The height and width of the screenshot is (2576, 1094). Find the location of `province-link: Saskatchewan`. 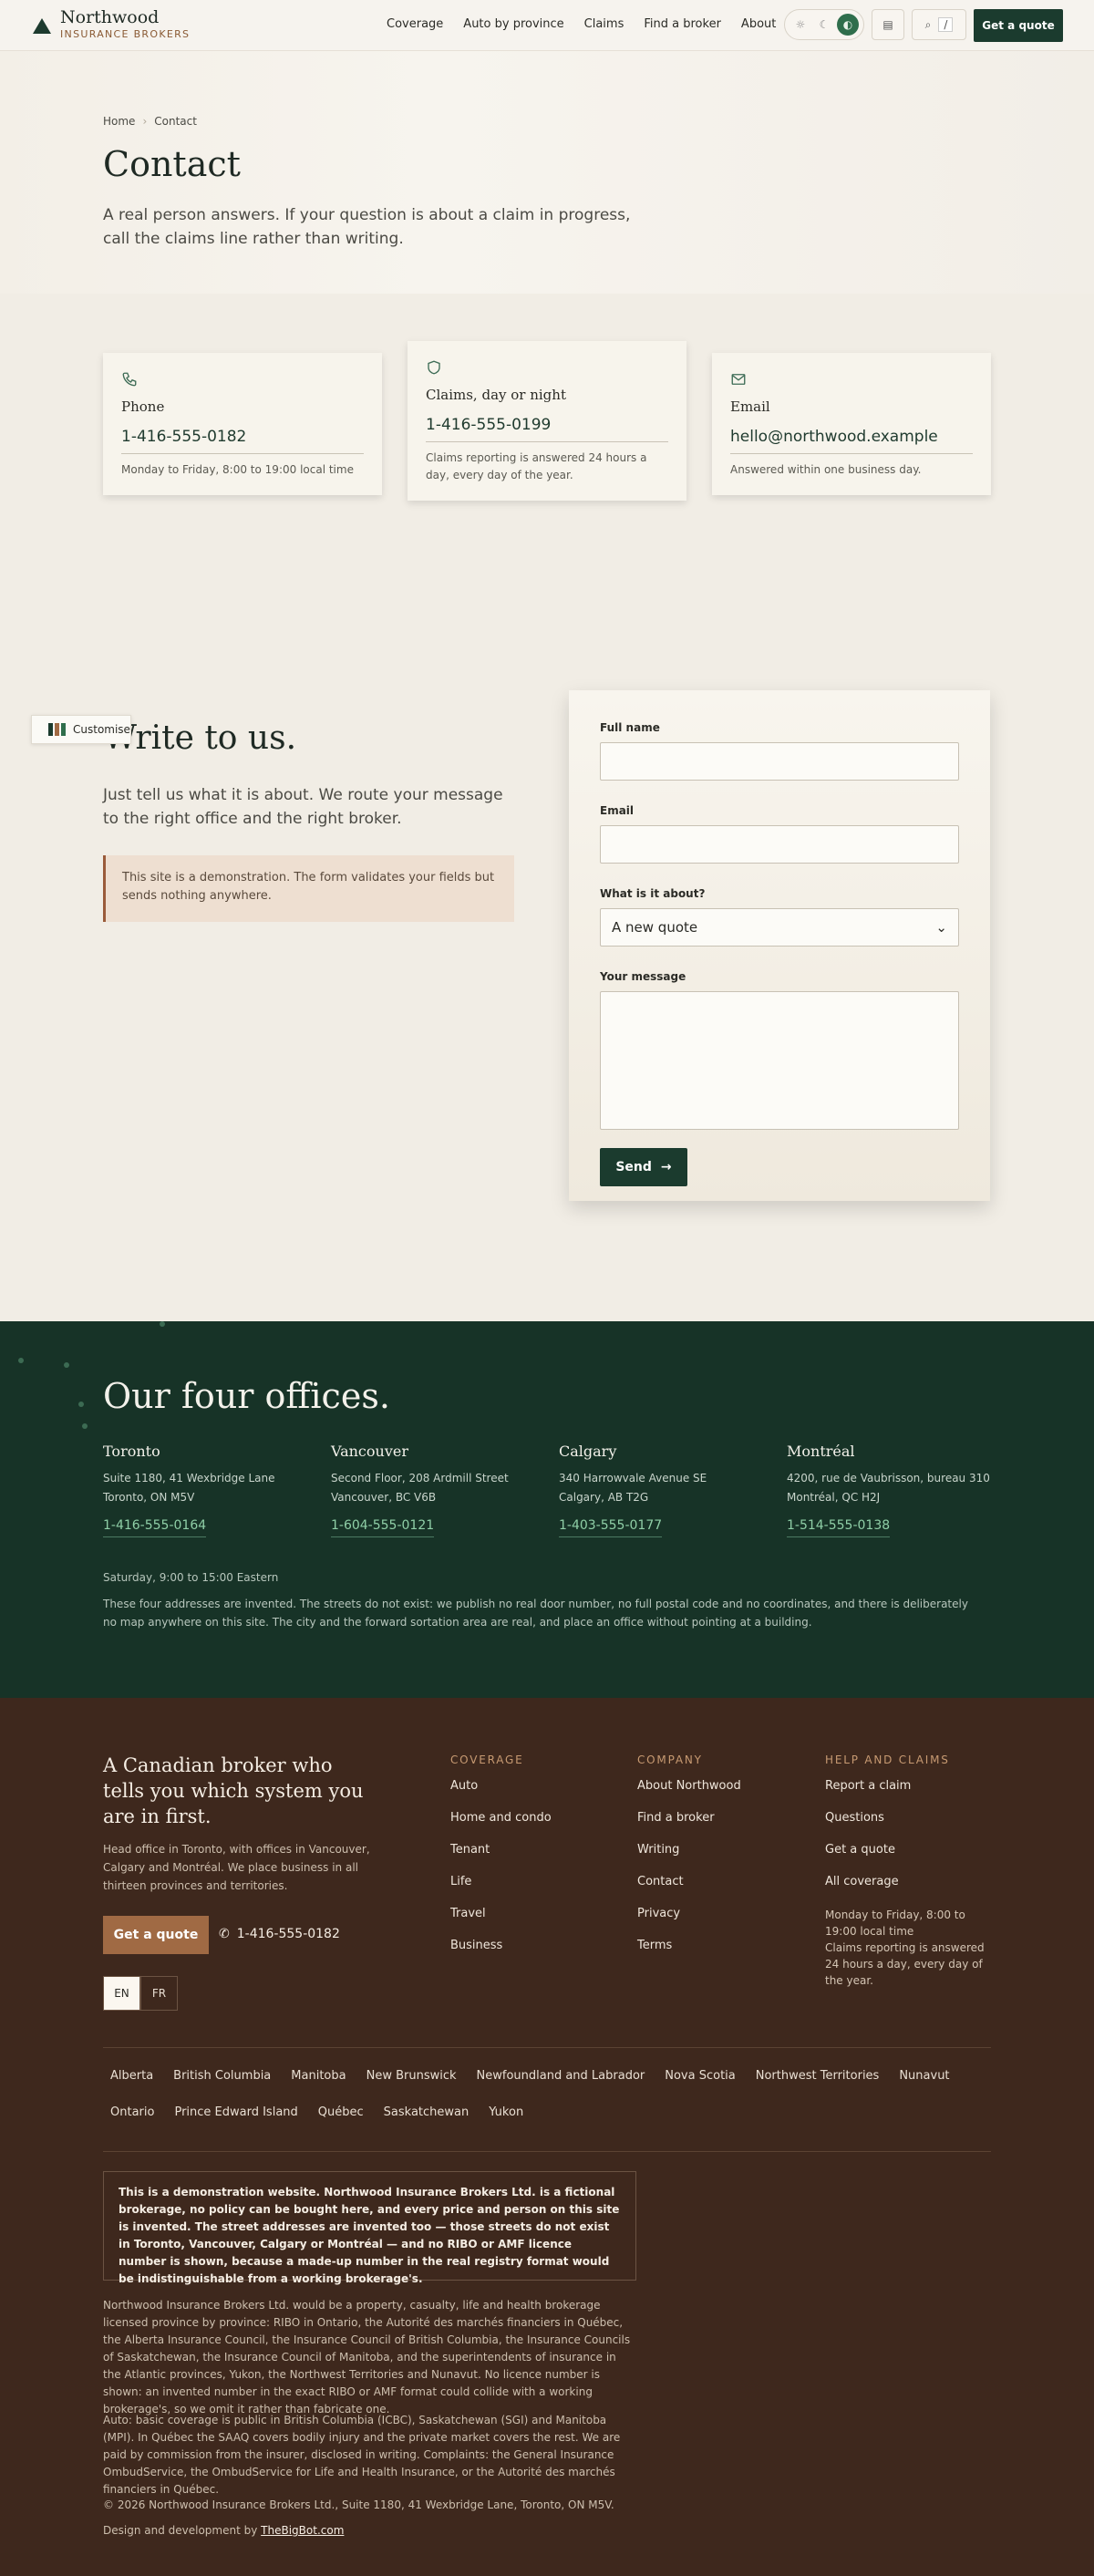

province-link: Saskatchewan is located at coordinates (427, 2113).